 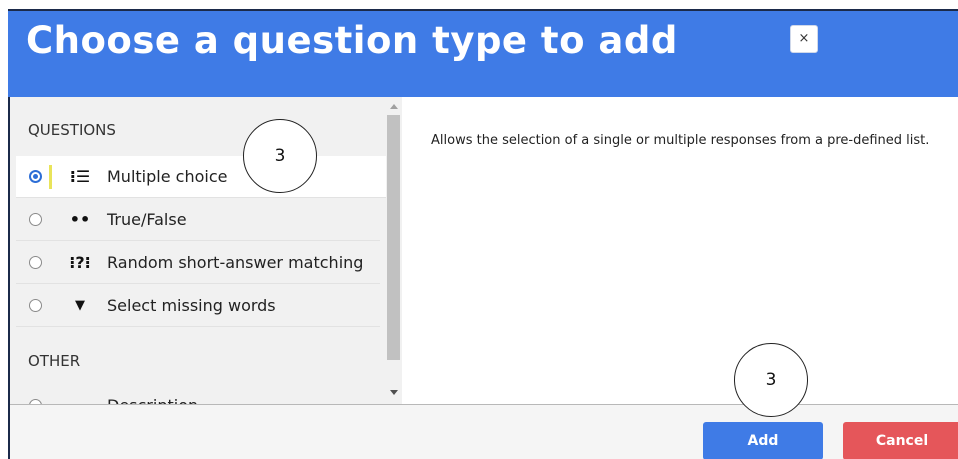 What do you see at coordinates (191, 305) in the screenshot?
I see `option-label: Select missing words` at bounding box center [191, 305].